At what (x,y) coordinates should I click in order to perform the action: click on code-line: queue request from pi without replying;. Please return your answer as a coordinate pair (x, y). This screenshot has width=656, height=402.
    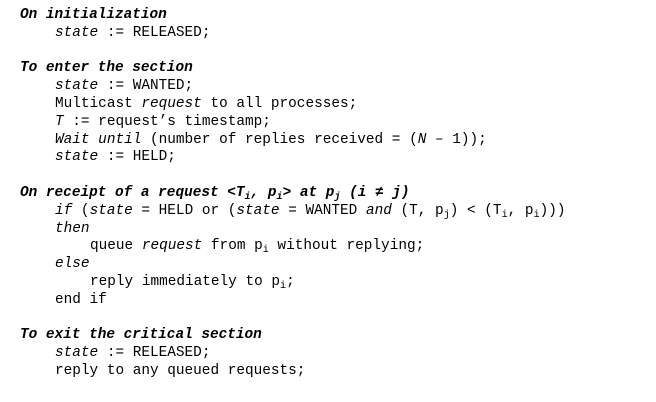
    Looking at the image, I should click on (335, 247).